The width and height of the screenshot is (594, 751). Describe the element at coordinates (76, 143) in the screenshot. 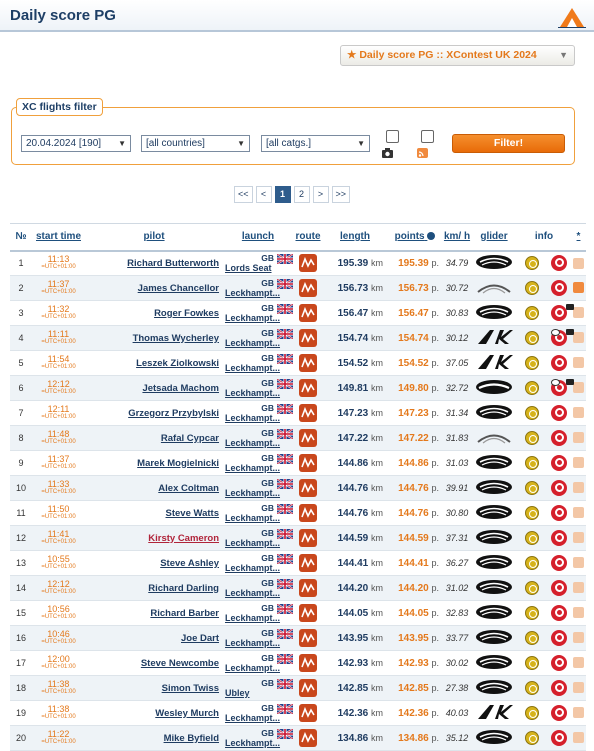

I see `date-select: 20.04.2024 [190] ▼` at that location.